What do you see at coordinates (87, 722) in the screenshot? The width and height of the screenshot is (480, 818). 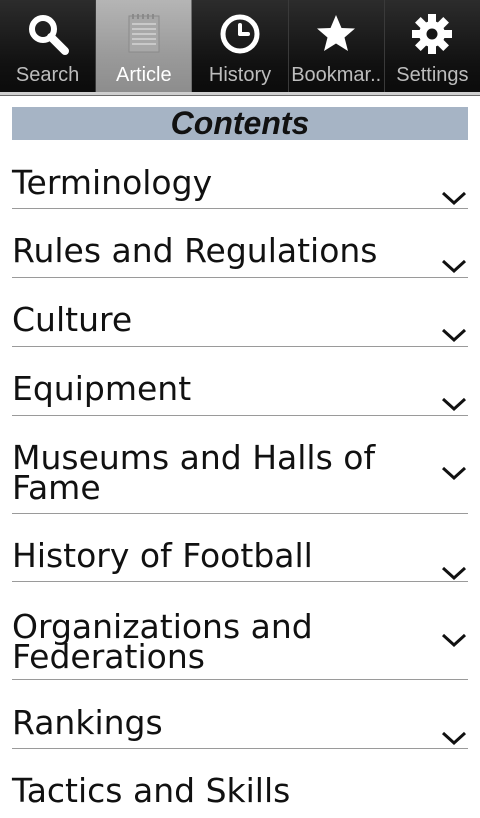 I see `contents-item-label: Rankings` at bounding box center [87, 722].